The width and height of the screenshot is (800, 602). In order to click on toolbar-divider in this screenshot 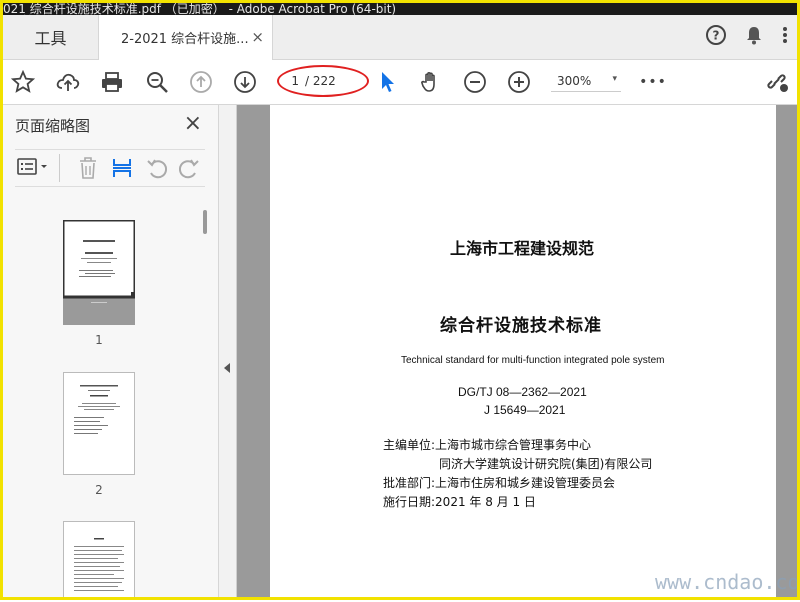, I will do `click(59, 168)`.